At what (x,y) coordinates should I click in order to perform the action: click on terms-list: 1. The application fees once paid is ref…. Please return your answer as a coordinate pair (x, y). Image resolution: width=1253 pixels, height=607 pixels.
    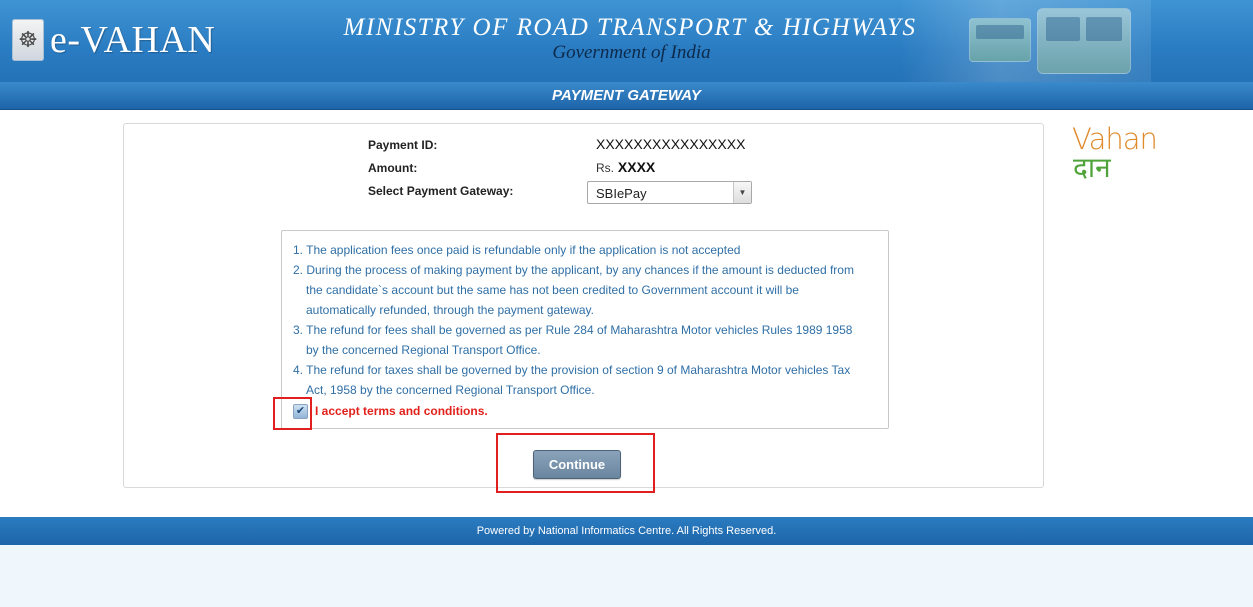
    Looking at the image, I should click on (588, 320).